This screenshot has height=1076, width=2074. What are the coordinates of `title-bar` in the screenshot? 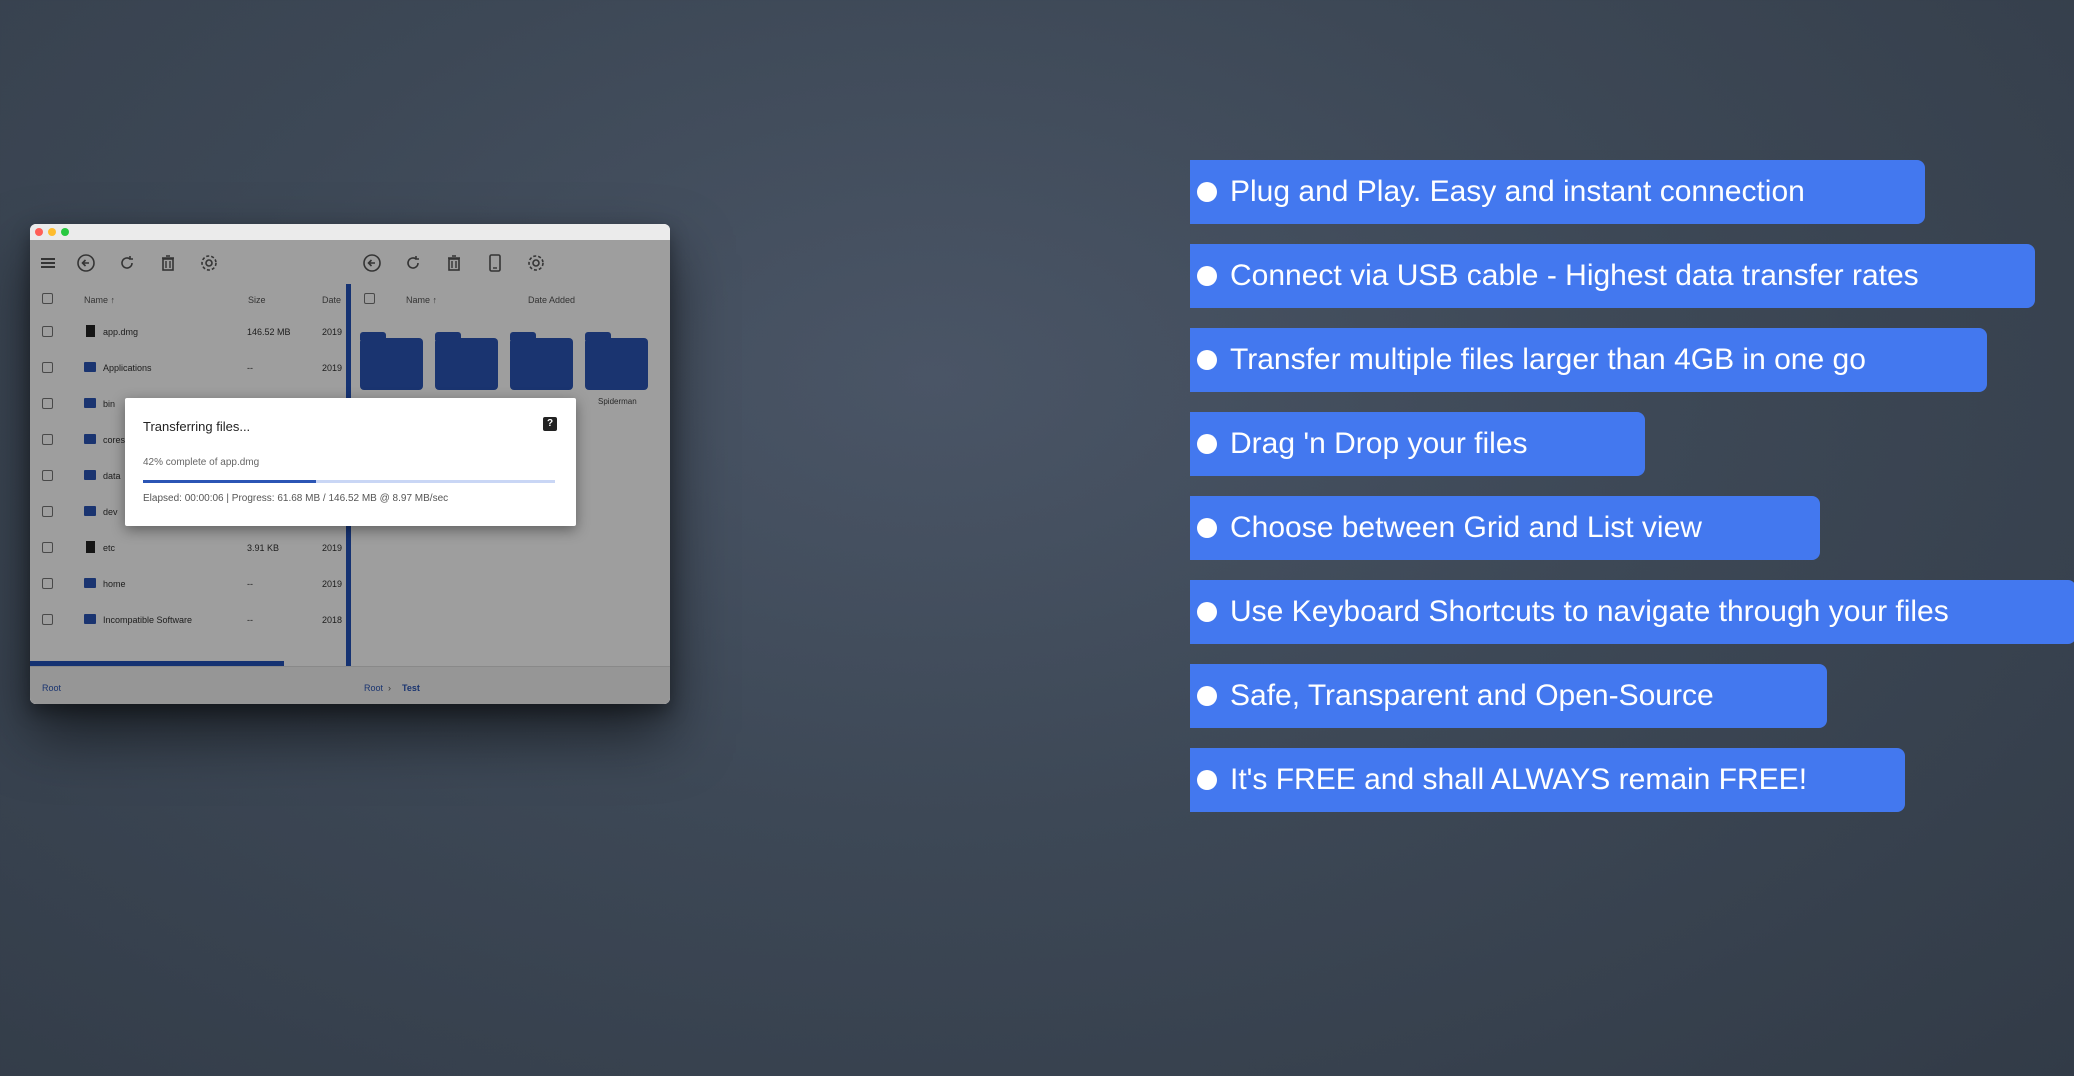 It's located at (350, 232).